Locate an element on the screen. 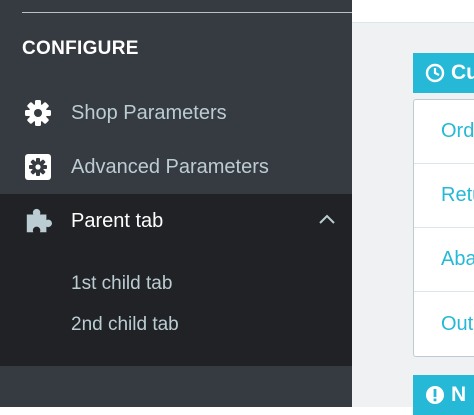 The image size is (474, 415). content-gutter is located at coordinates (365, 215).